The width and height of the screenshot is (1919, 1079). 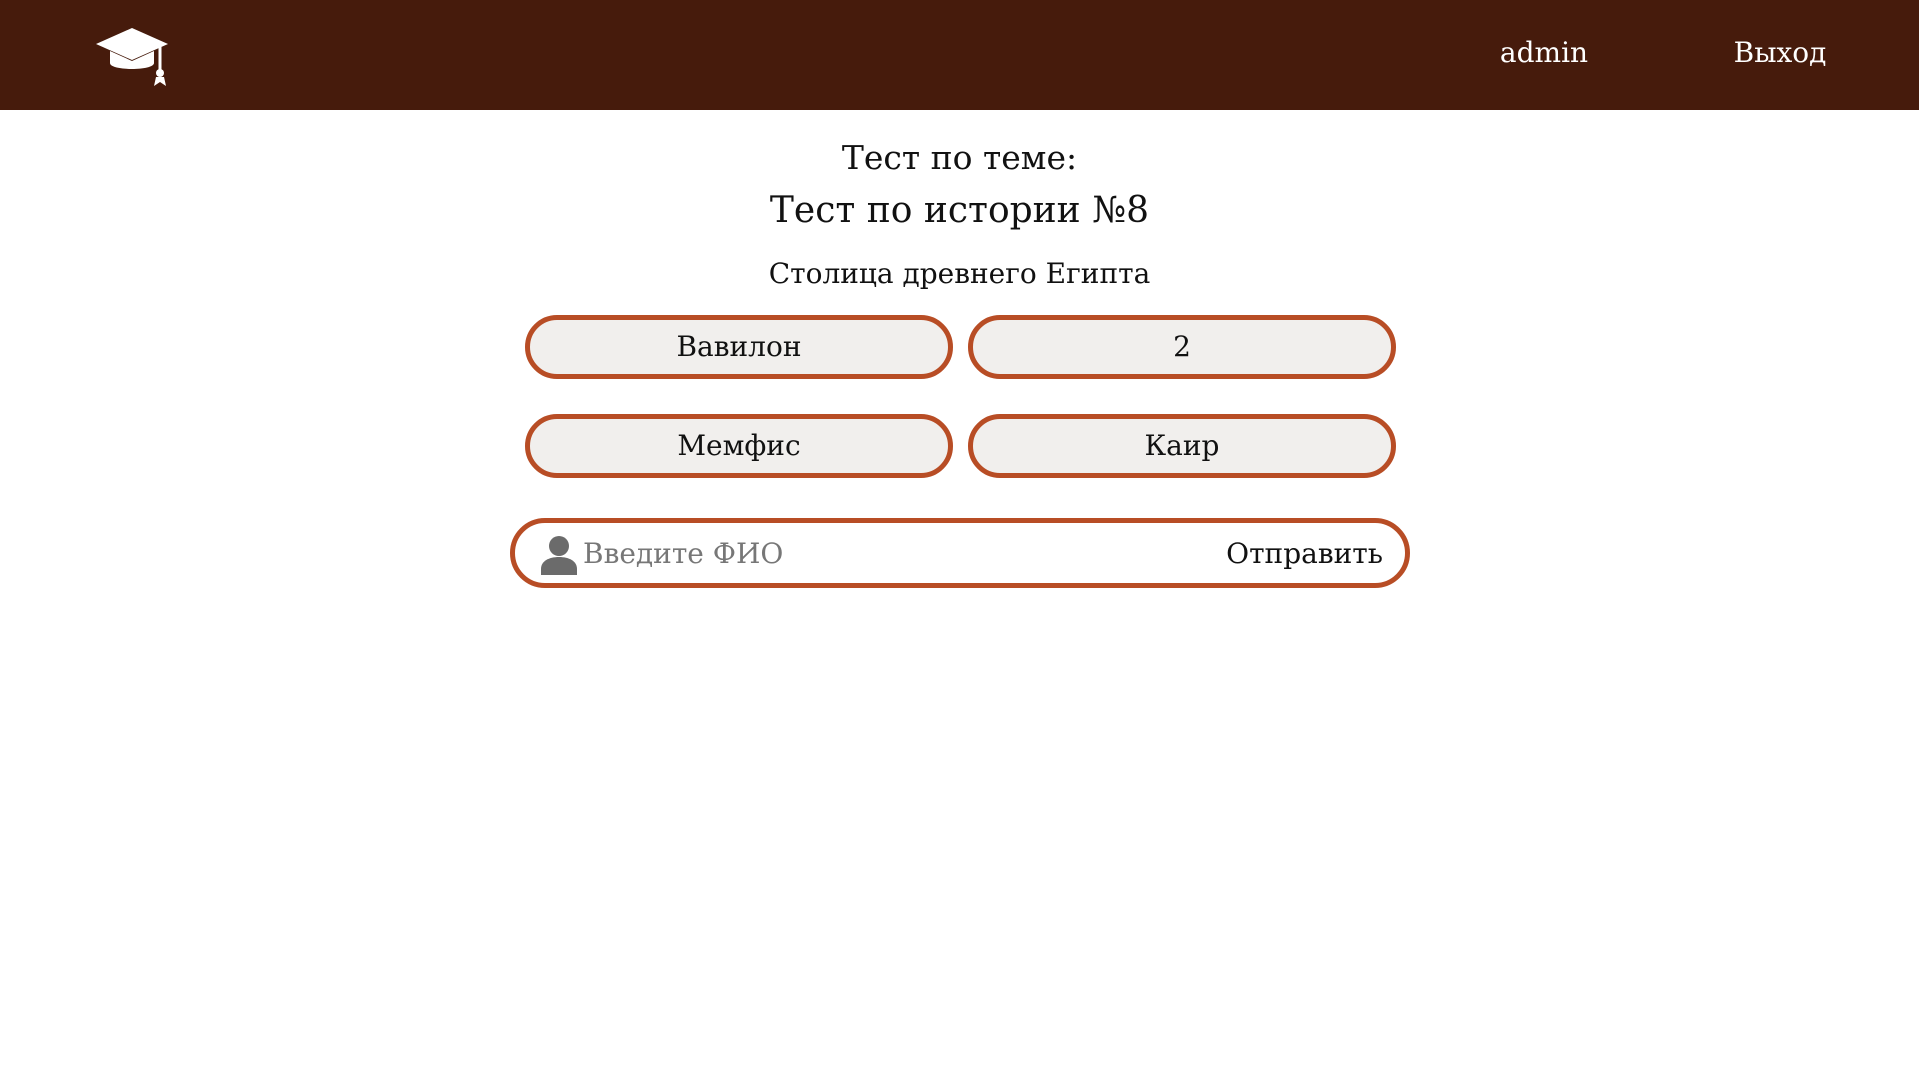 I want to click on test-topic-heading: Тест по теме:, so click(x=959, y=157).